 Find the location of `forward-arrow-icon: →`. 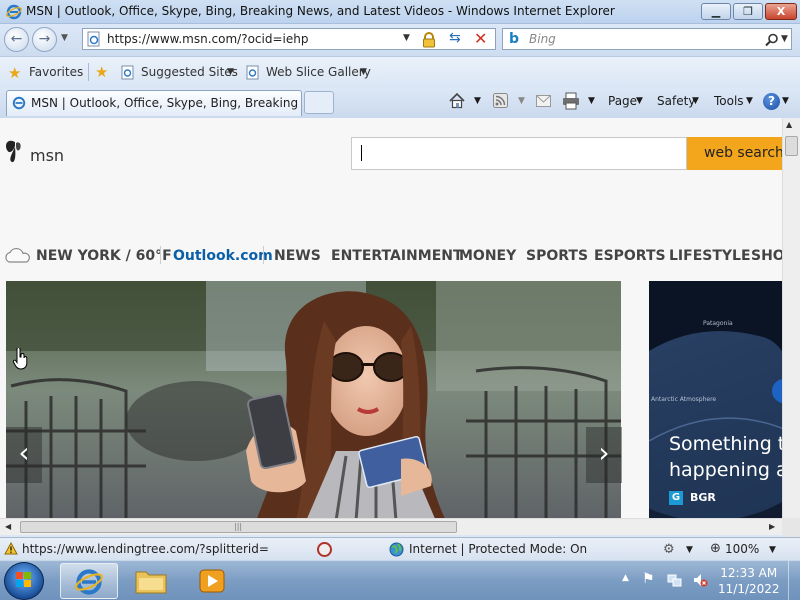

forward-arrow-icon: → is located at coordinates (44, 39).